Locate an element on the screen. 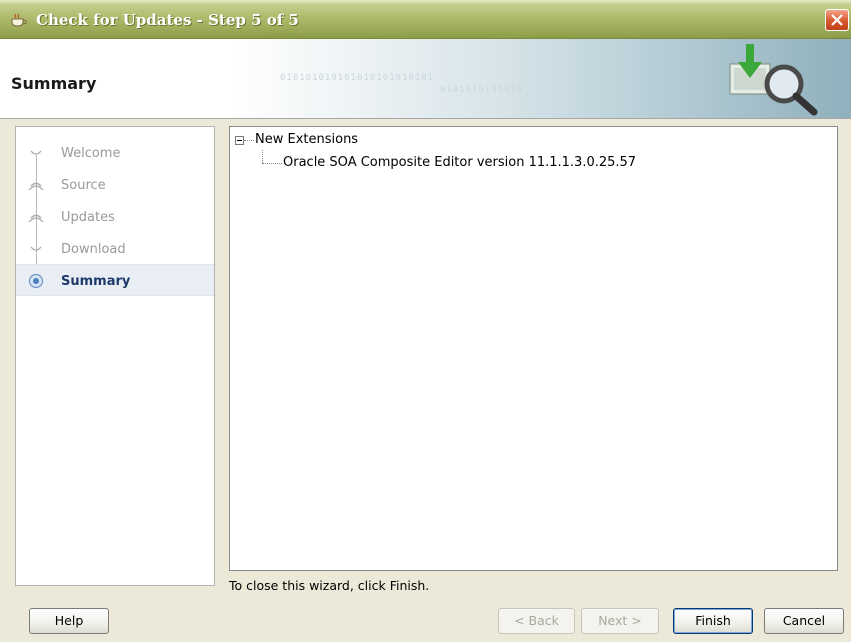 This screenshot has height=642, width=851. nav-step-updates: Updates is located at coordinates (115, 216).